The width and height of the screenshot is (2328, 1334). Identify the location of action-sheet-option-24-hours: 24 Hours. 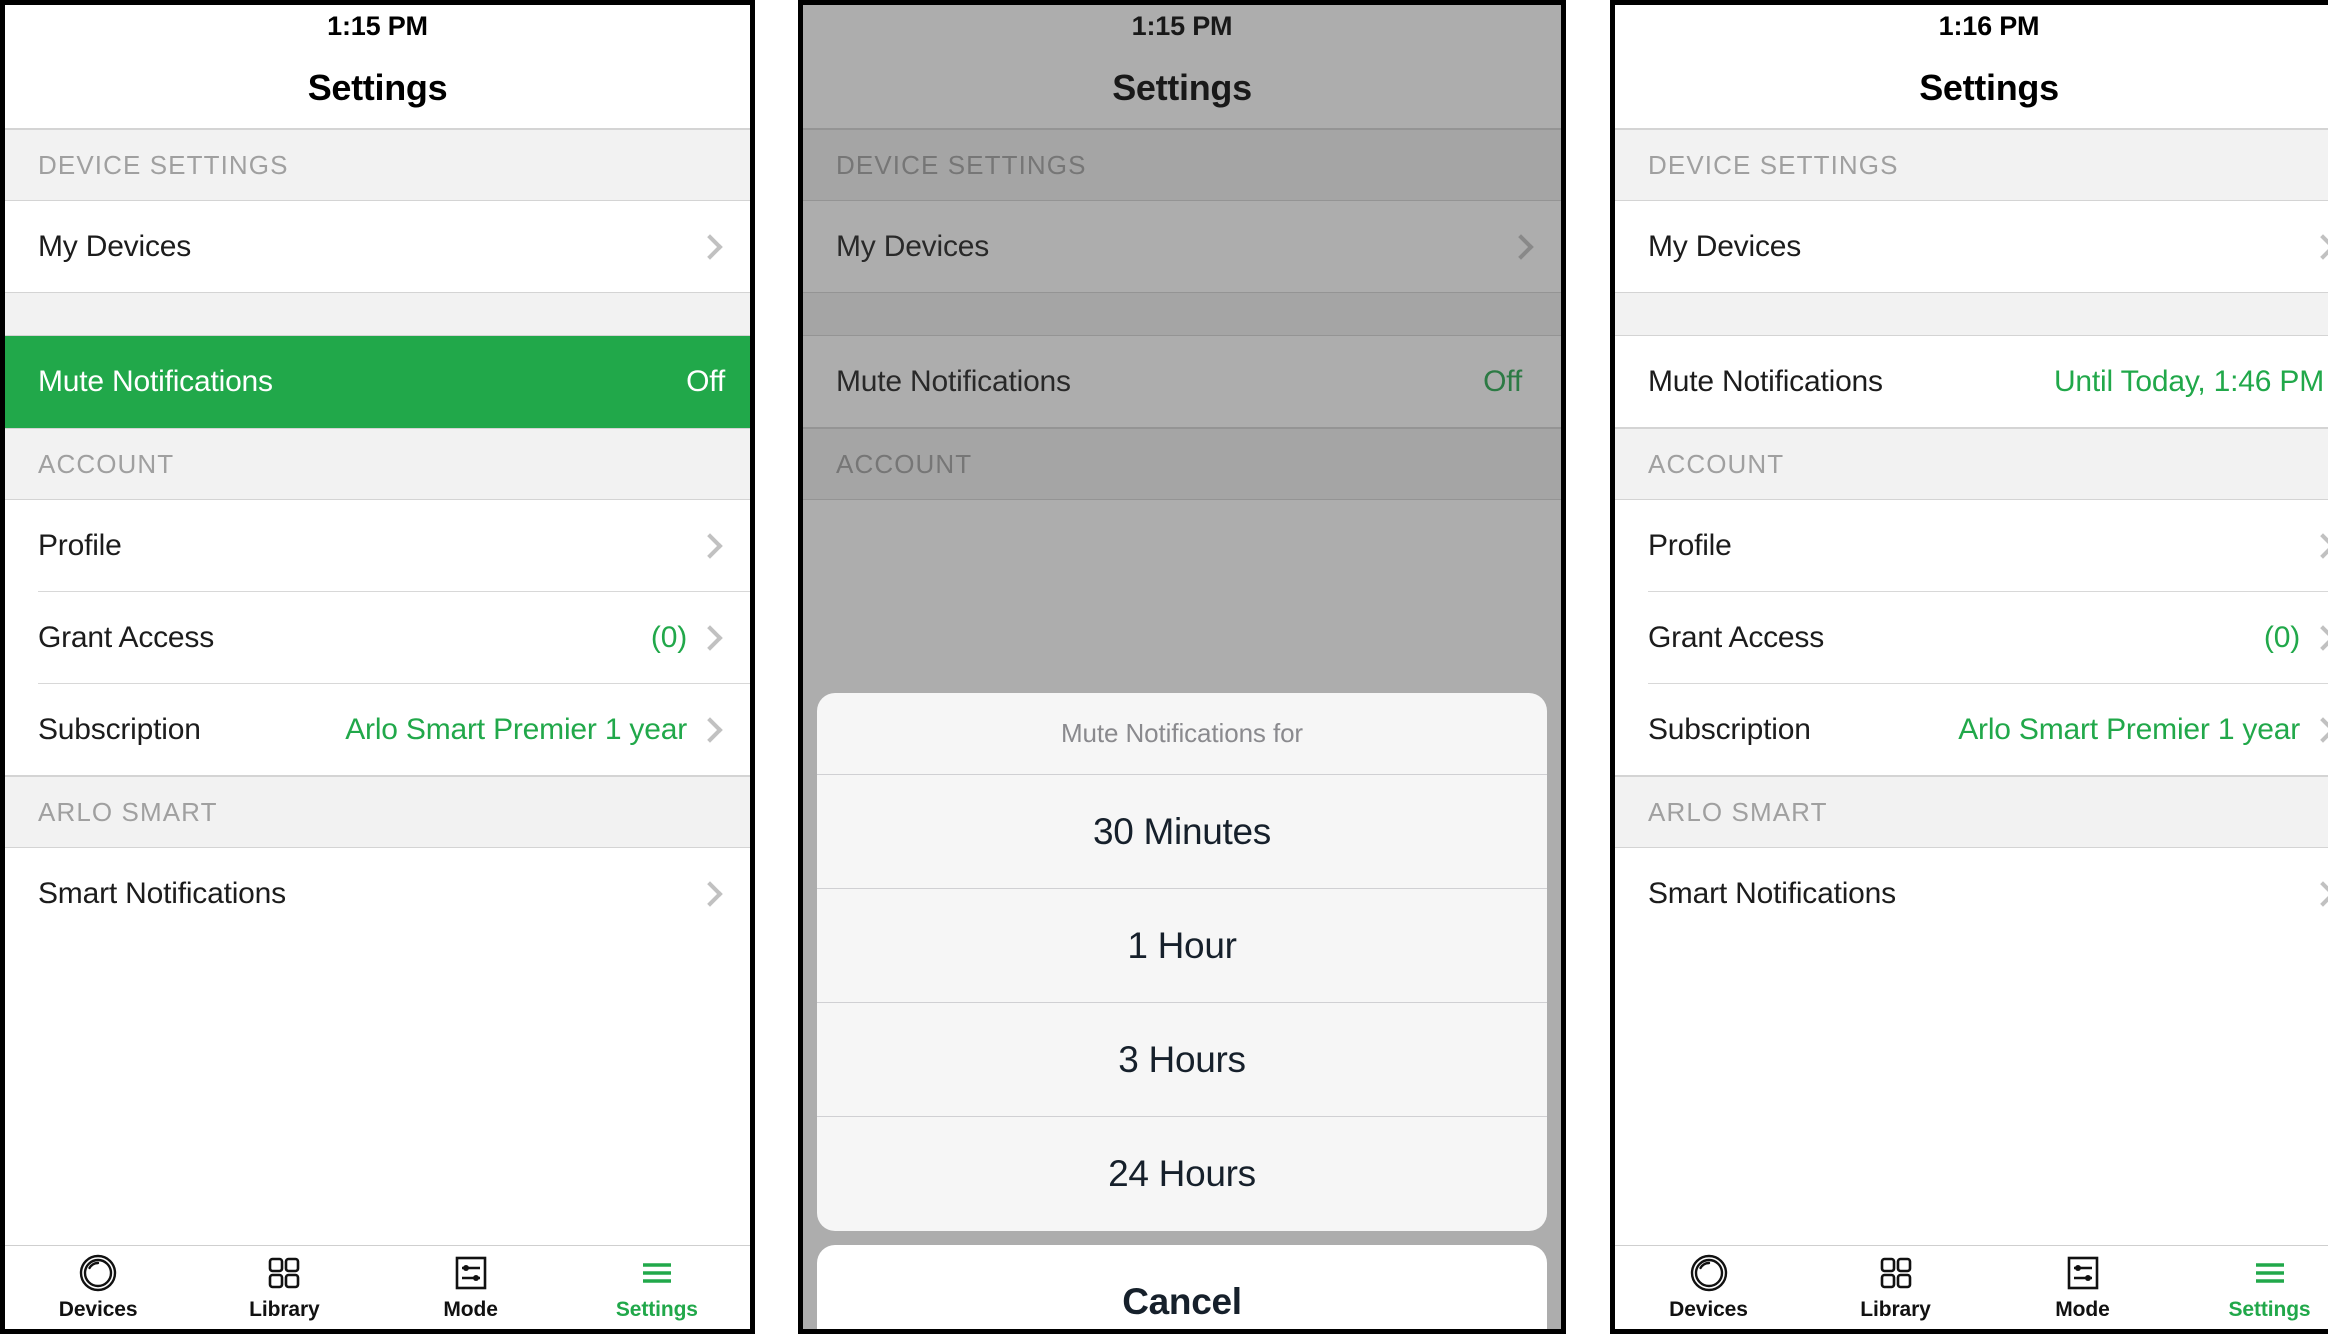
(1182, 1174).